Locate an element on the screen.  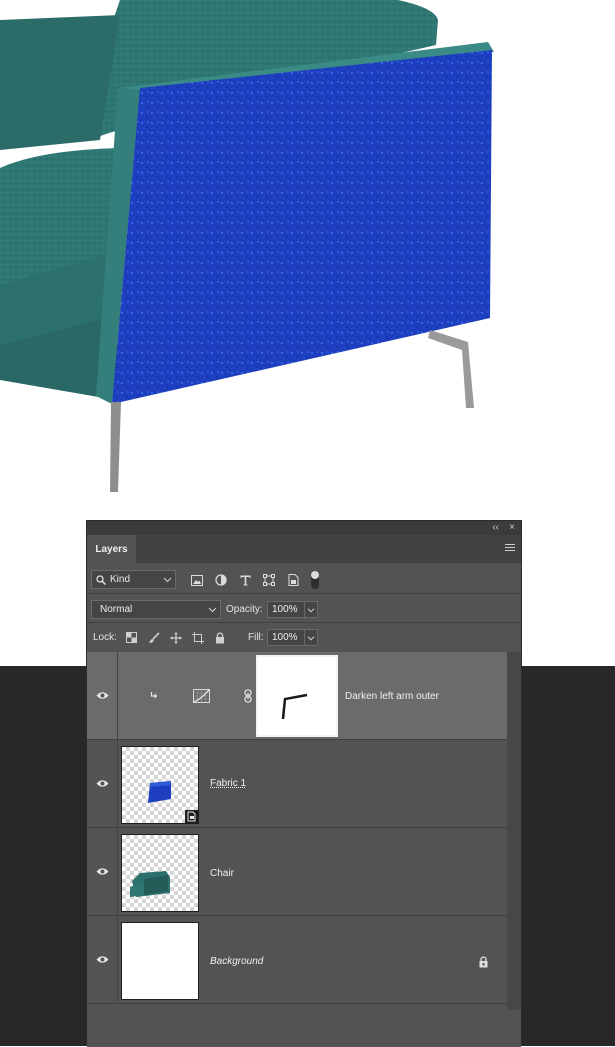
panel-title-bar: ‹‹ × is located at coordinates (304, 528).